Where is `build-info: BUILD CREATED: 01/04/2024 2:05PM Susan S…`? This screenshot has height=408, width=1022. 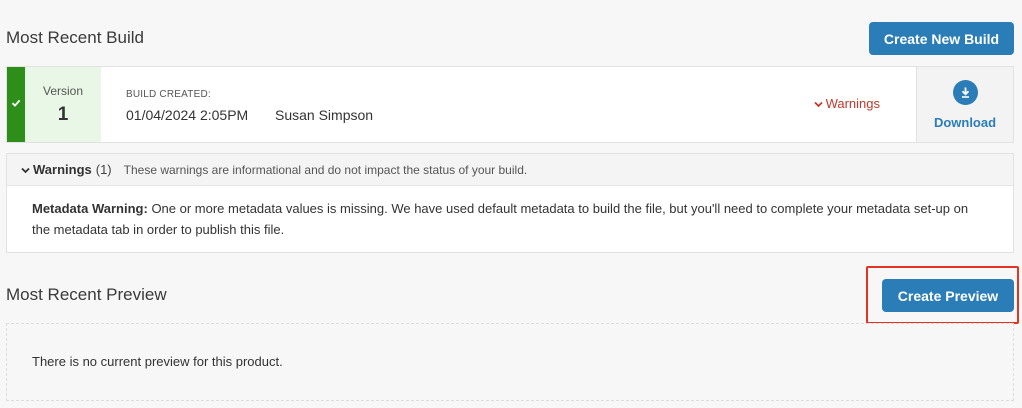
build-info: BUILD CREATED: 01/04/2024 2:05PM Susan S… is located at coordinates (508, 104).